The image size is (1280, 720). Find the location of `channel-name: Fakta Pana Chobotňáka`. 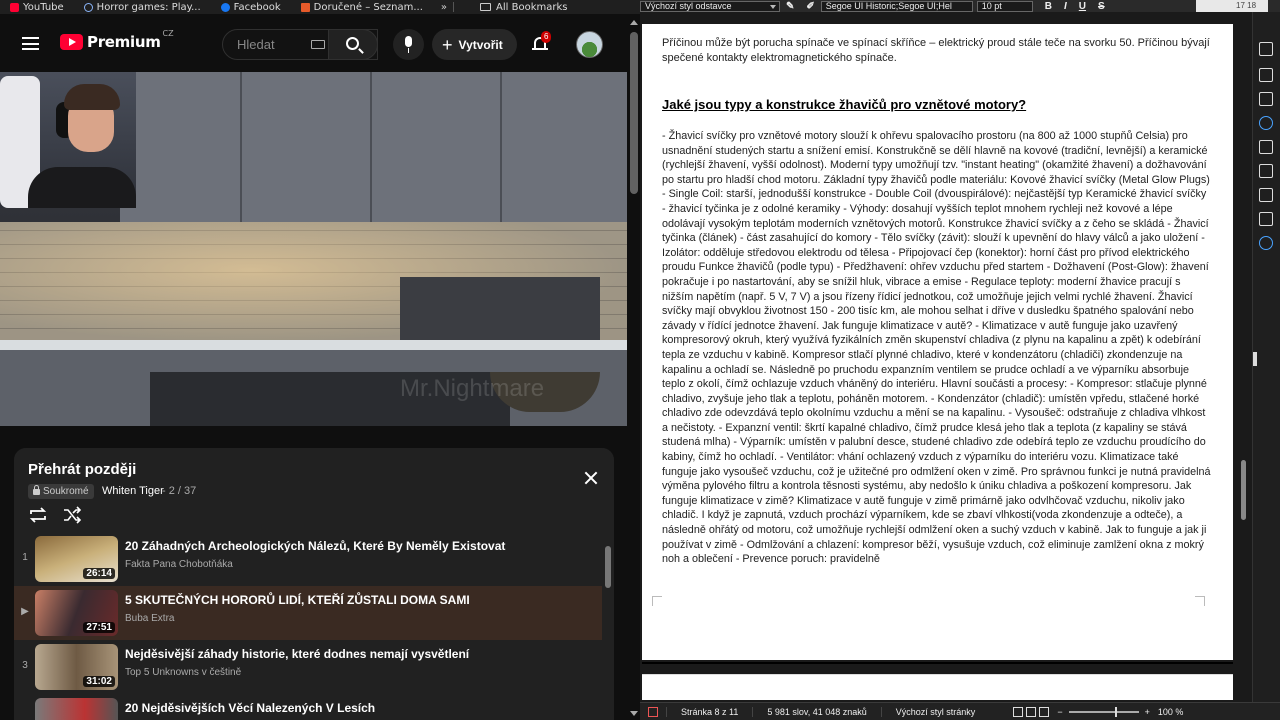

channel-name: Fakta Pana Chobotňáka is located at coordinates (179, 564).